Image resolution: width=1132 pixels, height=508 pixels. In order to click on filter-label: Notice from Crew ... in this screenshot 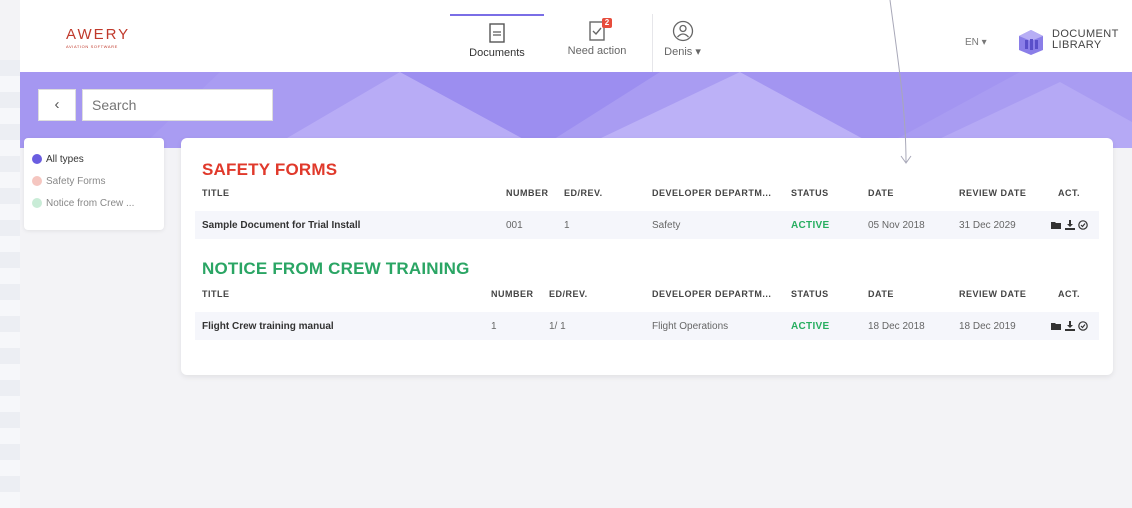, I will do `click(90, 203)`.